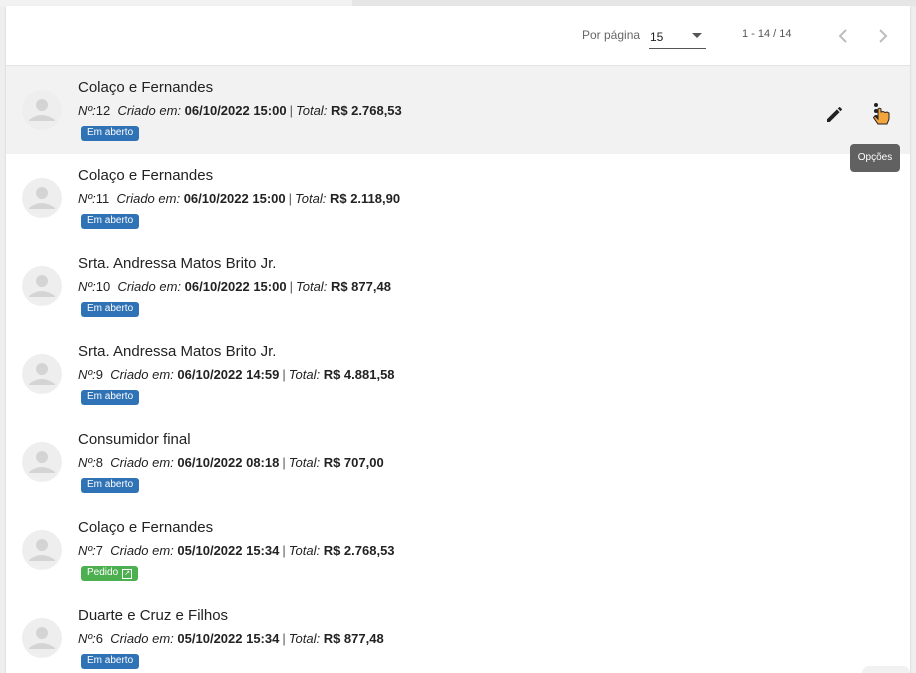  Describe the element at coordinates (127, 574) in the screenshot. I see `external-link-icon: ↗` at that location.